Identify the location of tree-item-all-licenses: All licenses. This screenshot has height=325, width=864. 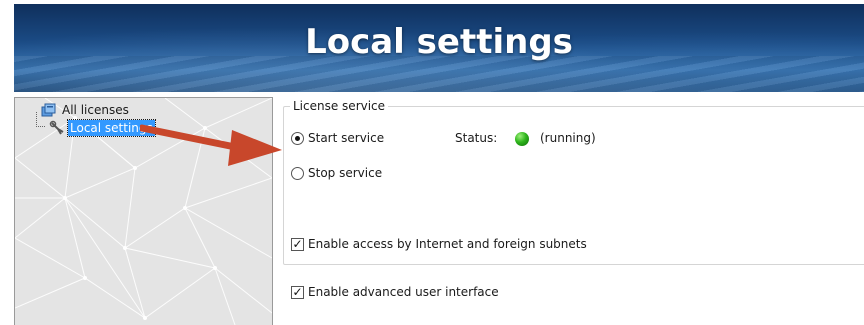
(86, 110).